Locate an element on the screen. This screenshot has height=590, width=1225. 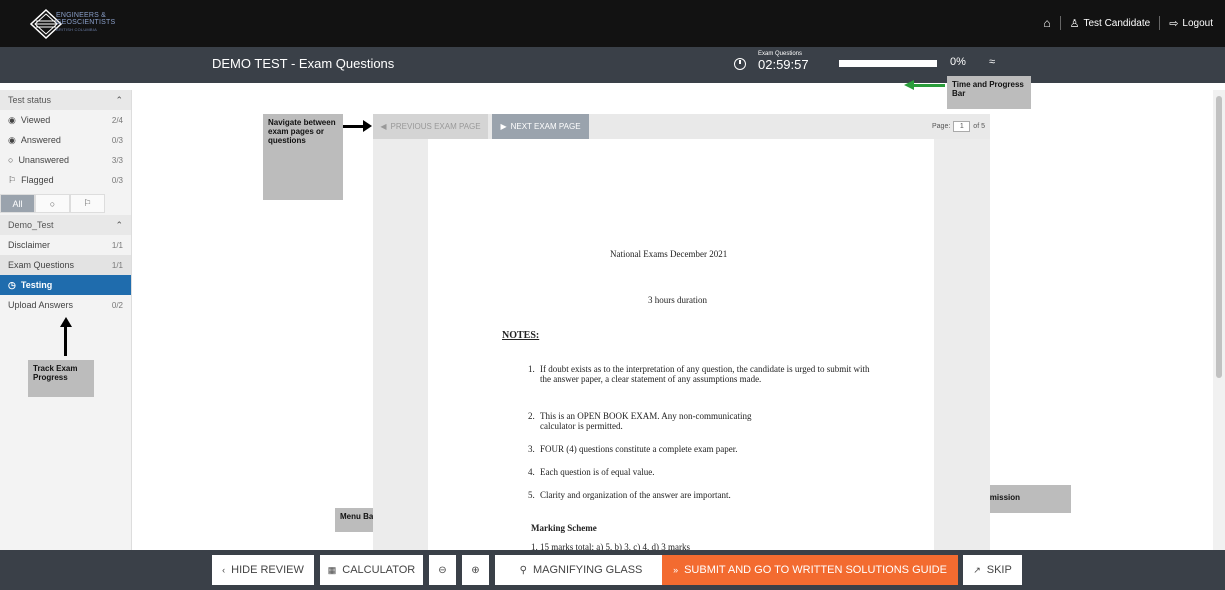
doc-note: 4. Each question is of equal value. is located at coordinates (591, 472).